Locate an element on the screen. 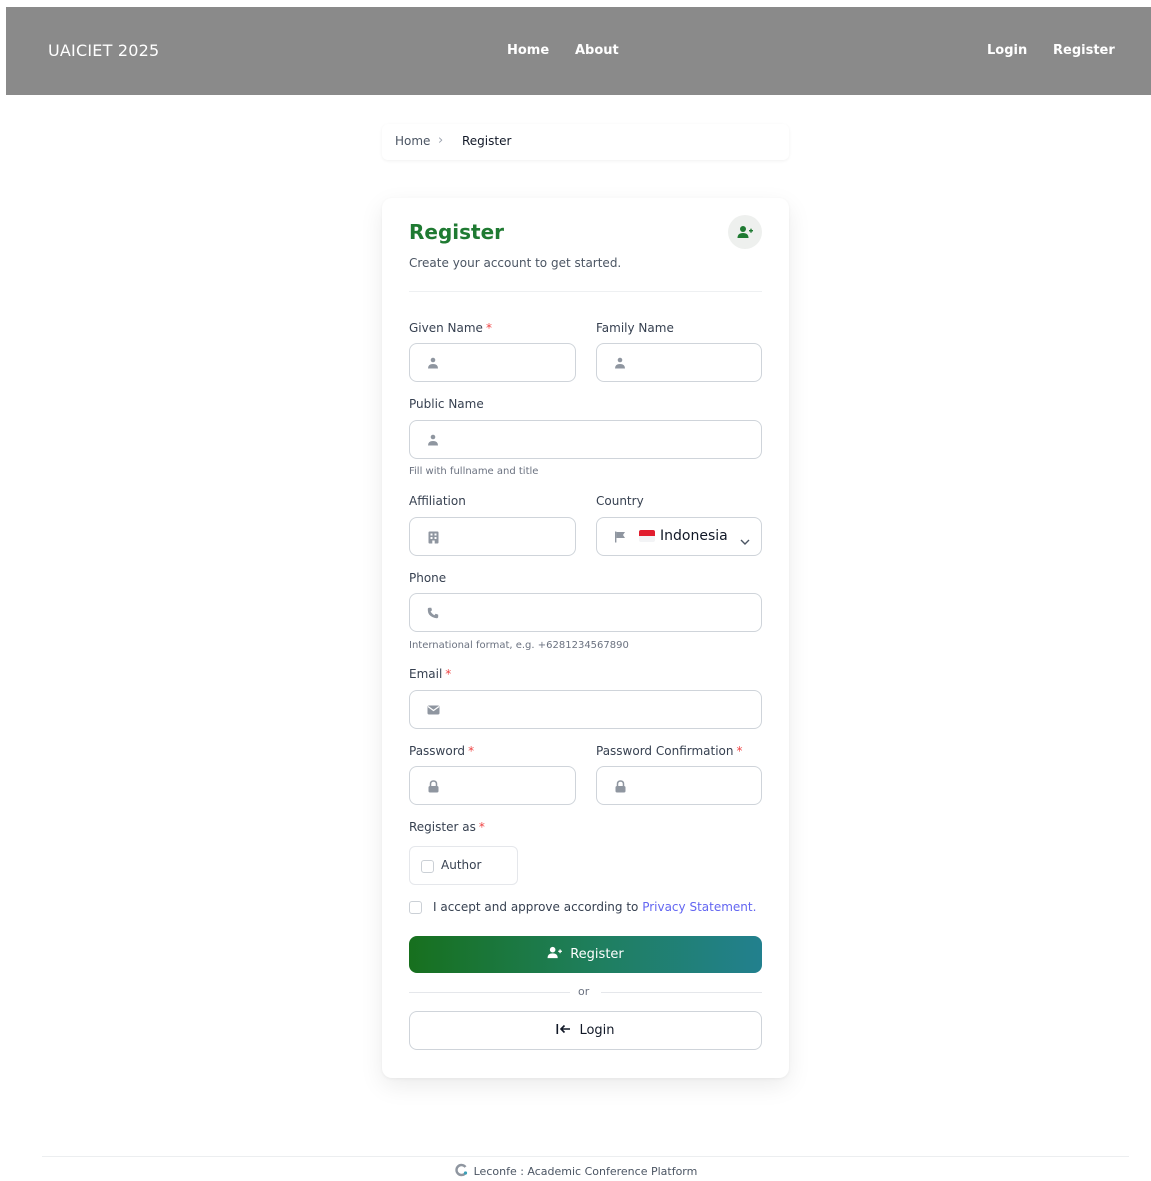  brand-title: UAICIET 2025 is located at coordinates (103, 50).